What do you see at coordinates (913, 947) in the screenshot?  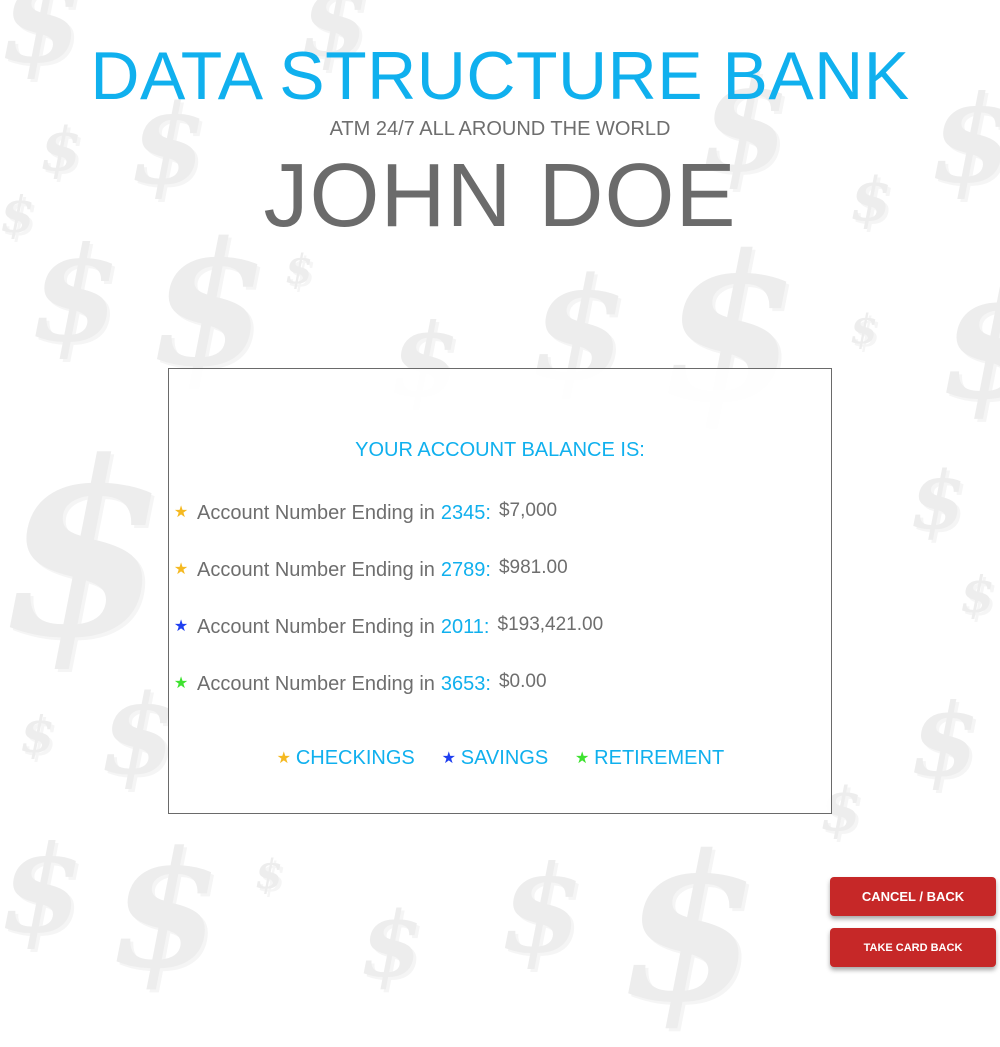 I see `take-card-back-button: TAKE CARD BACK` at bounding box center [913, 947].